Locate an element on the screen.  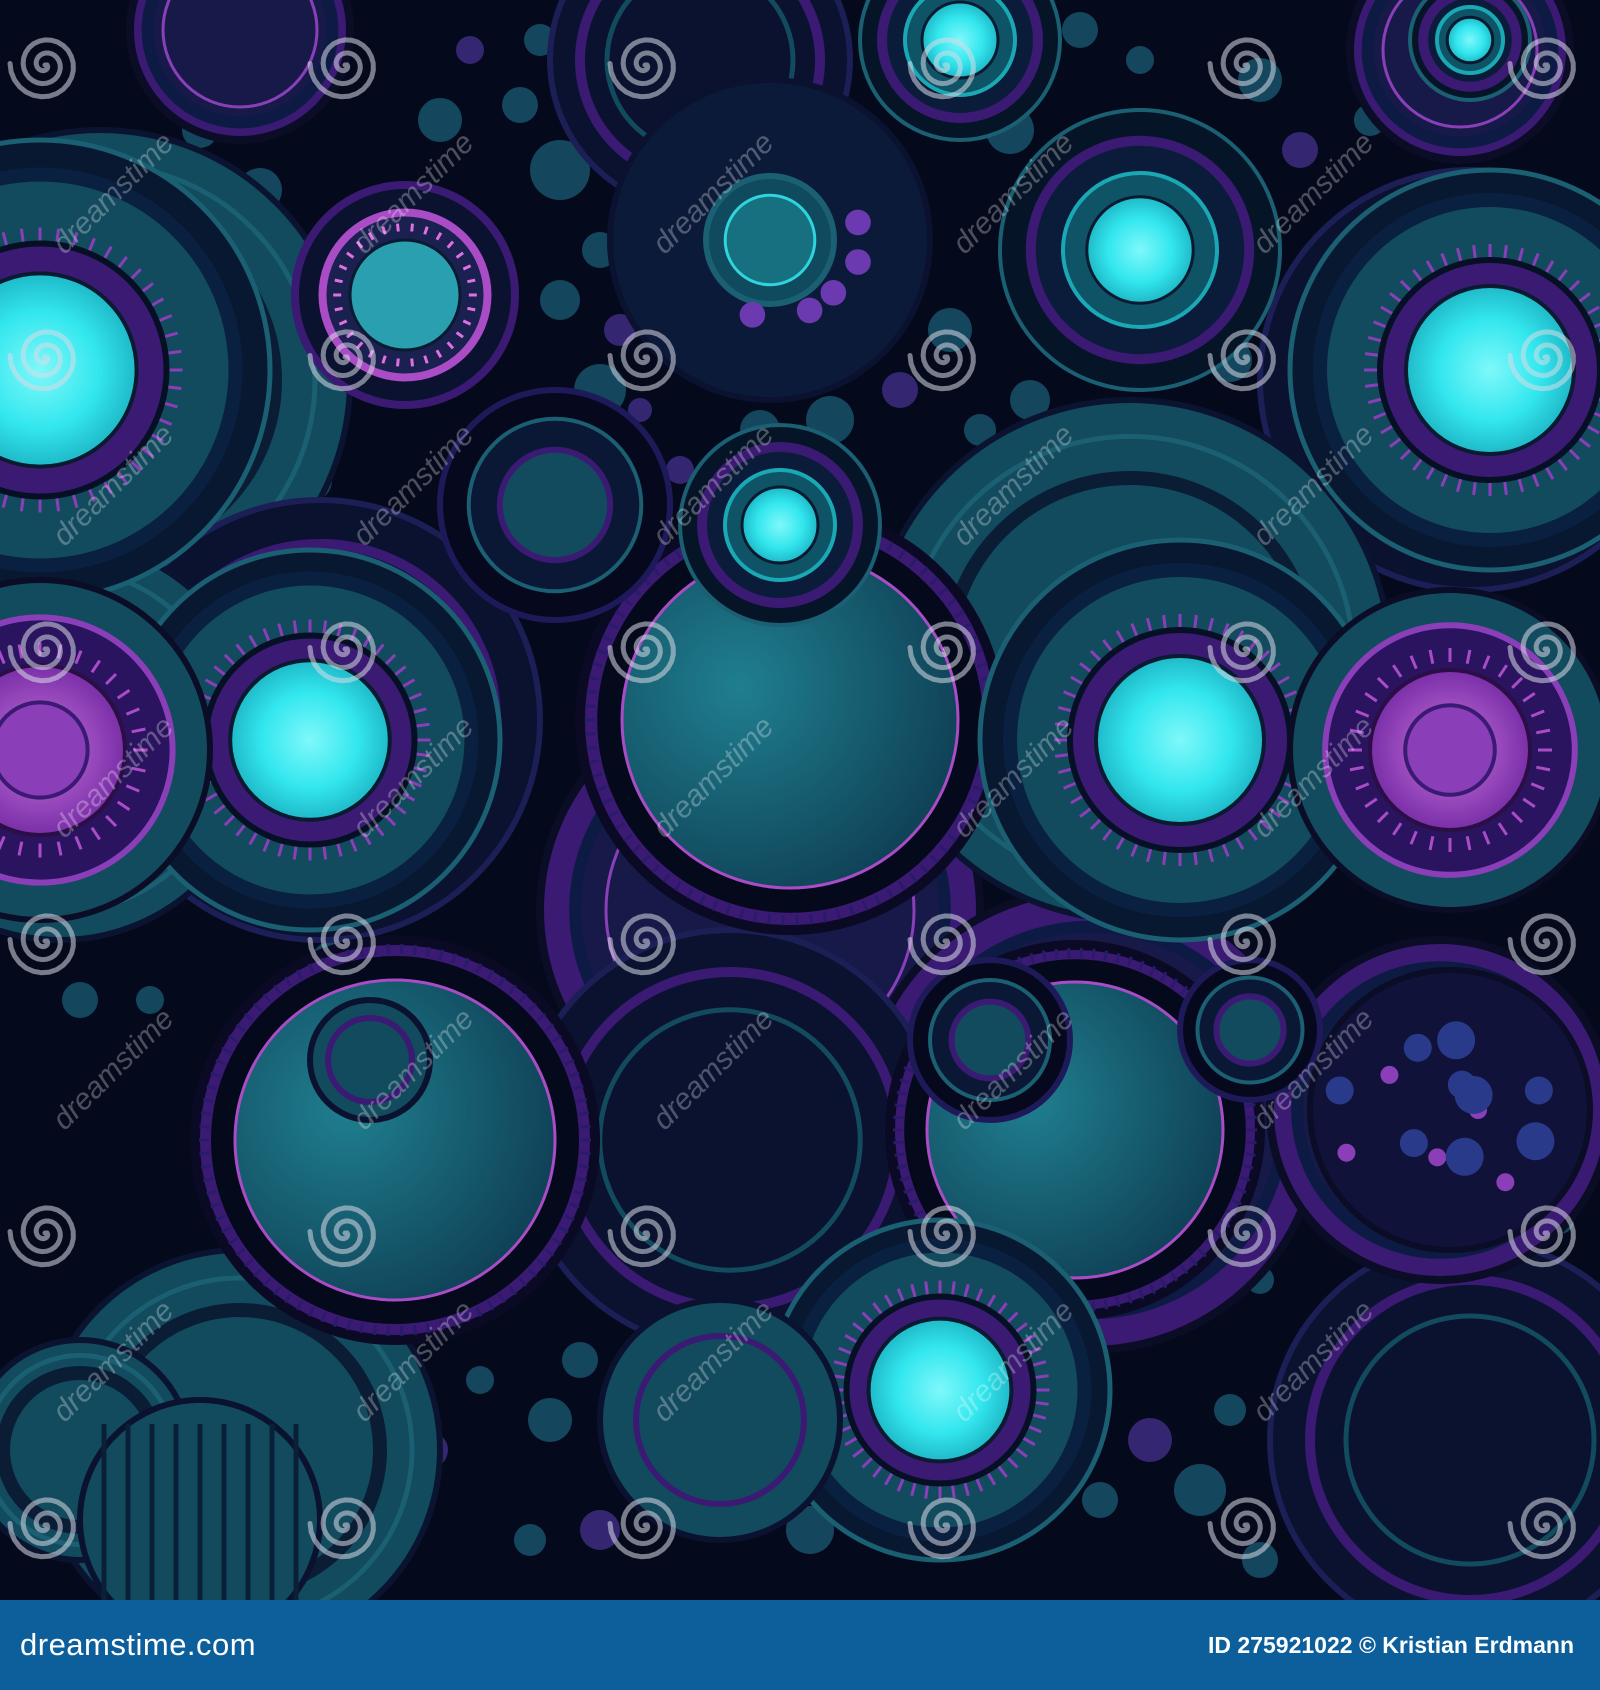
brand-label: dreamstime.com is located at coordinates (138, 1645).